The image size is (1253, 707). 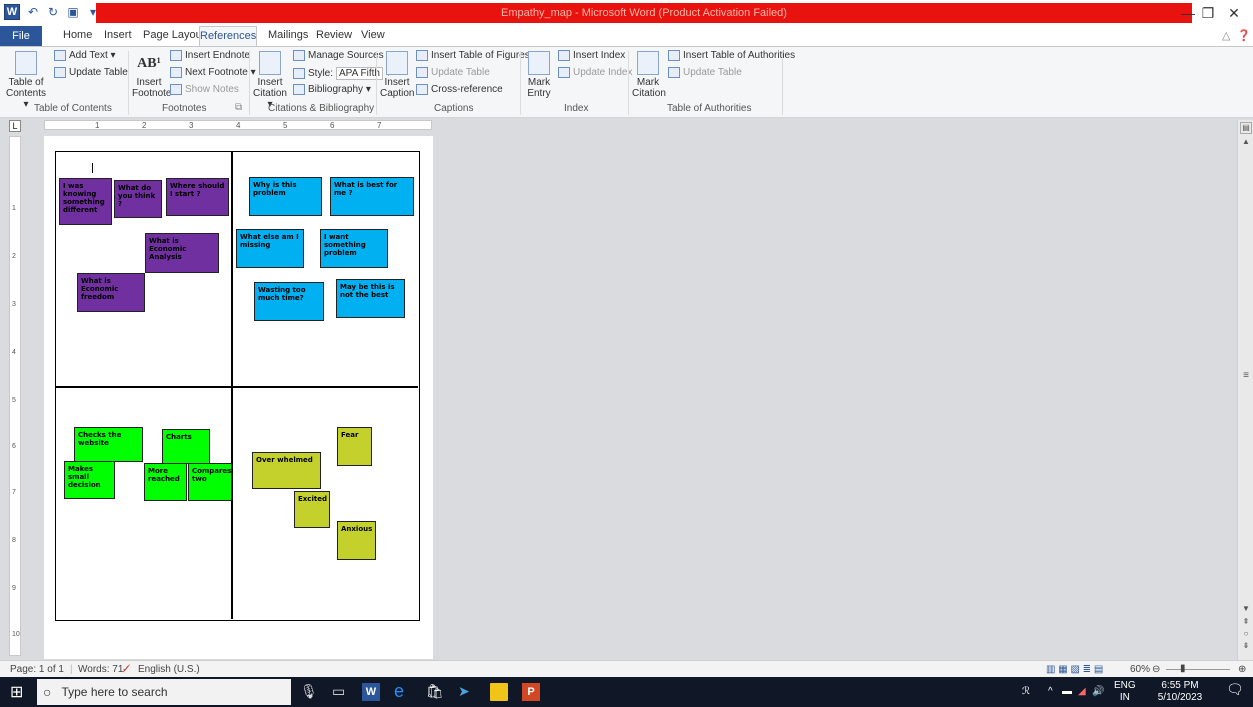 I want to click on sticky-note-green: More reached, so click(x=165, y=482).